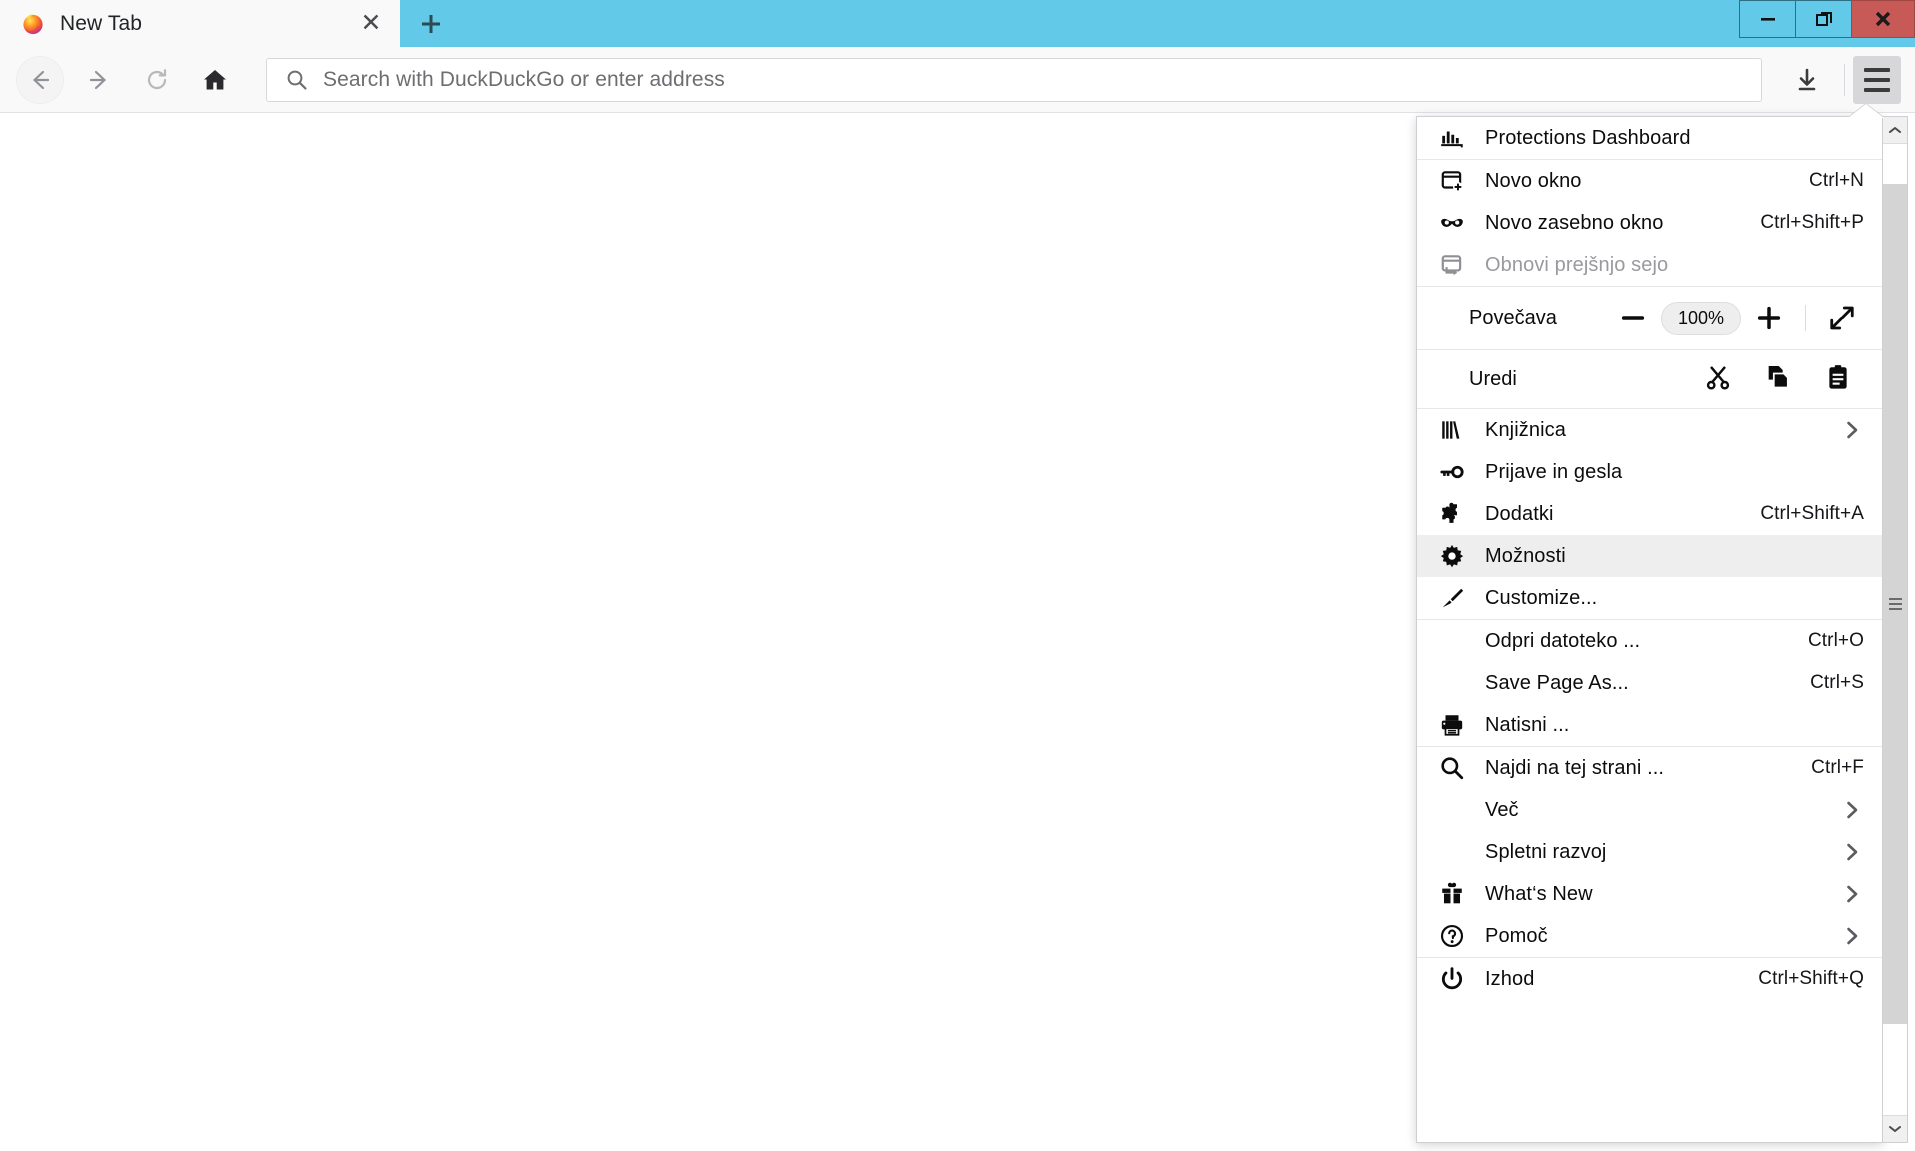 Image resolution: width=1915 pixels, height=1151 pixels. I want to click on private-mask-icon, so click(1454, 223).